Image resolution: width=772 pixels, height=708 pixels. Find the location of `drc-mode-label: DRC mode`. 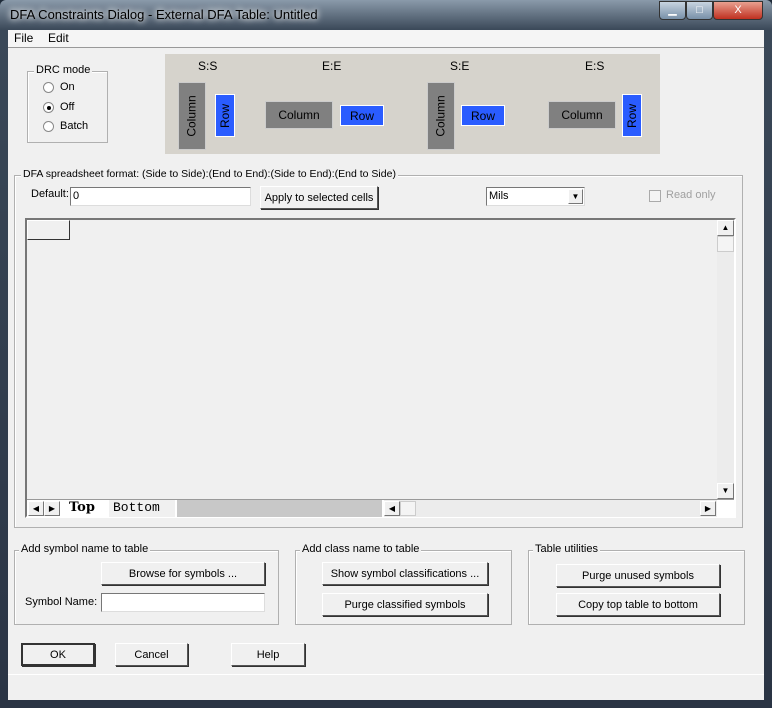

drc-mode-label: DRC mode is located at coordinates (63, 70).